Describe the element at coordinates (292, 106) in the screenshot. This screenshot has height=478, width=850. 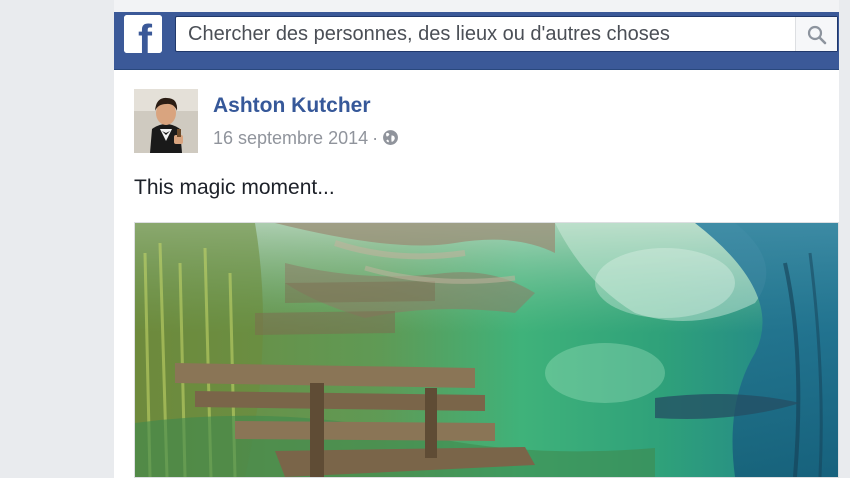
I see `post-author-name: Ashton Kutcher` at that location.